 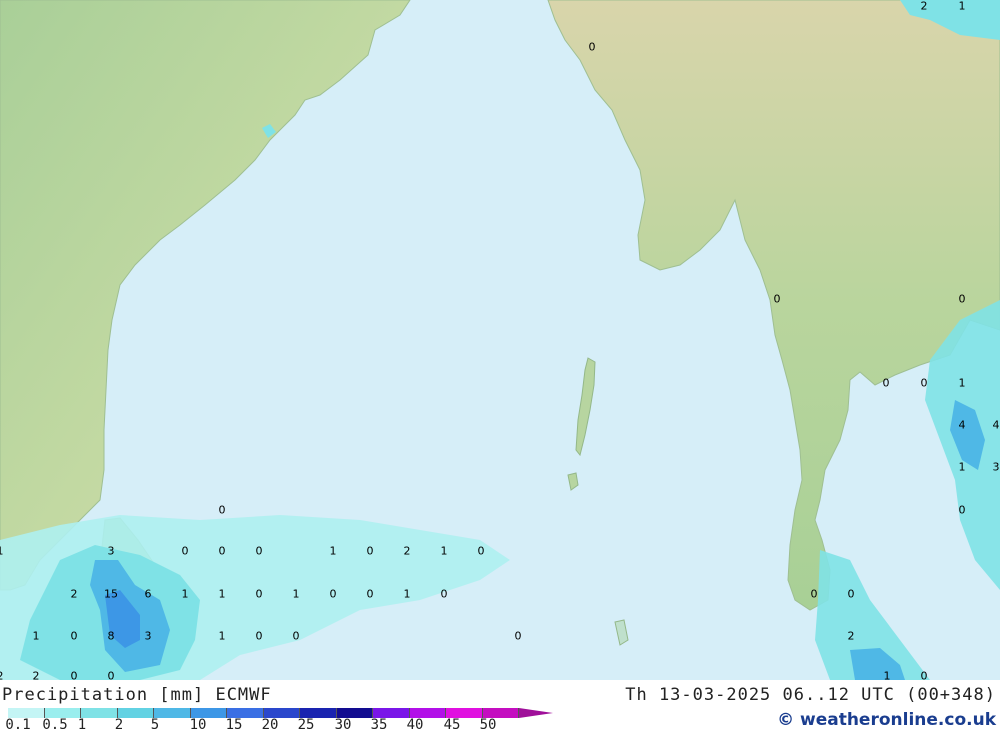 I want to click on legend-tick: 15, so click(x=234, y=725).